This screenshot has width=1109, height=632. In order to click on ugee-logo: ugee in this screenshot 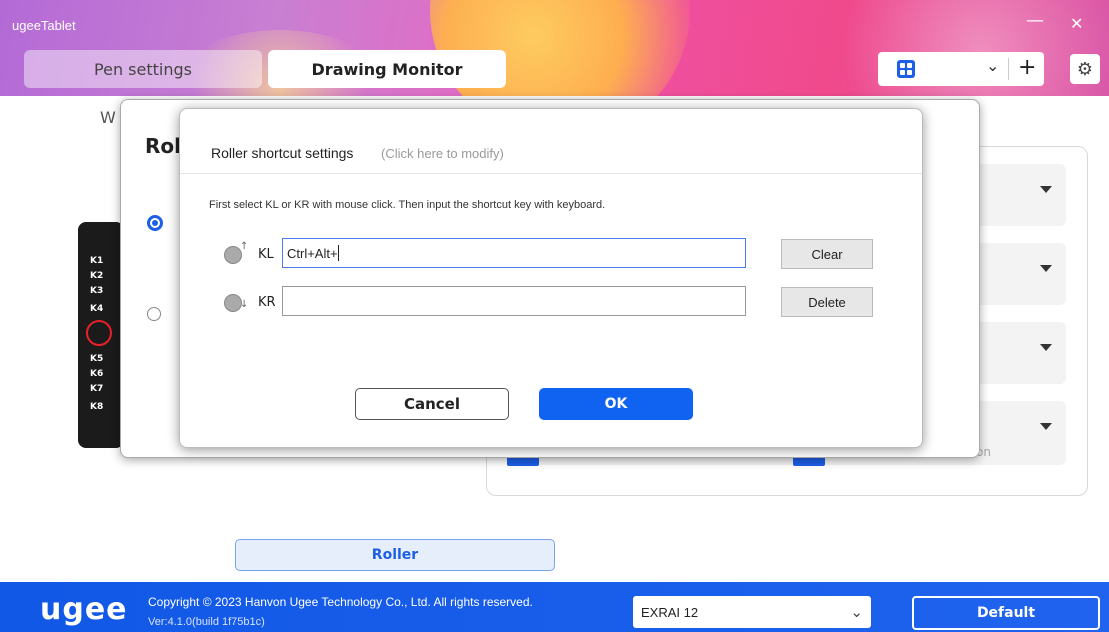, I will do `click(84, 609)`.